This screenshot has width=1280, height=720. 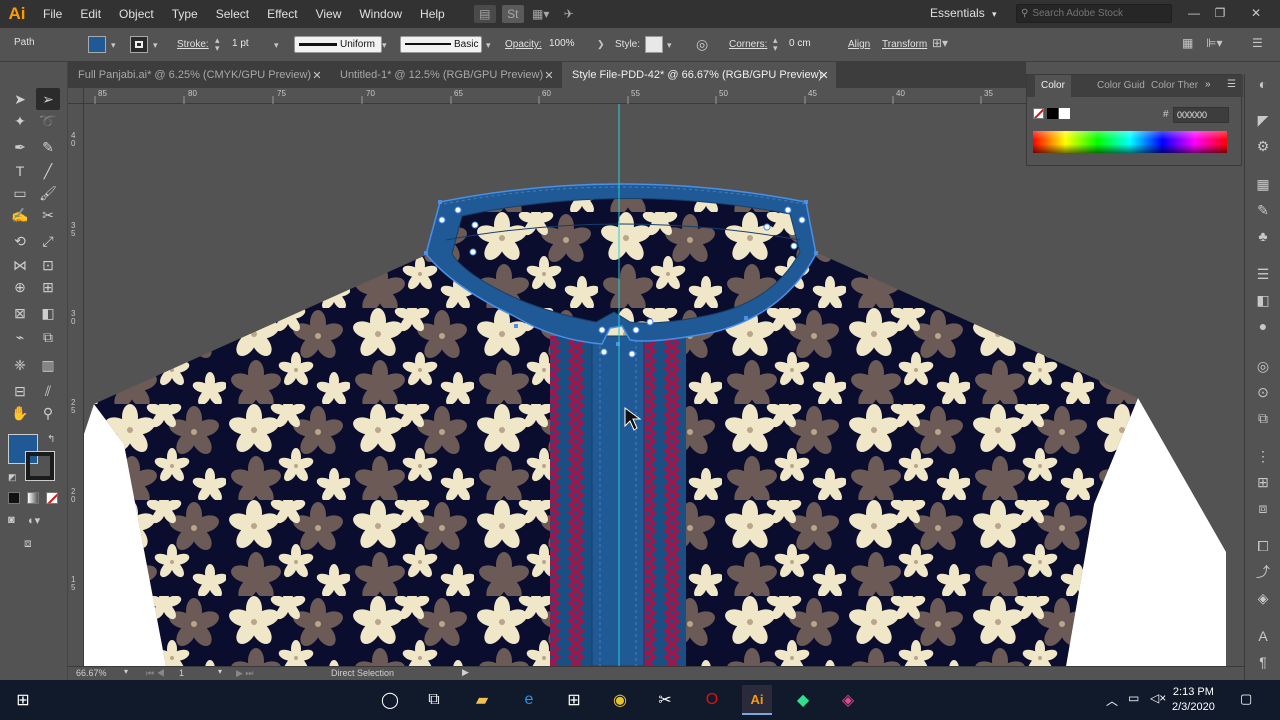 I want to click on ruler-origin, so click(x=76, y=96).